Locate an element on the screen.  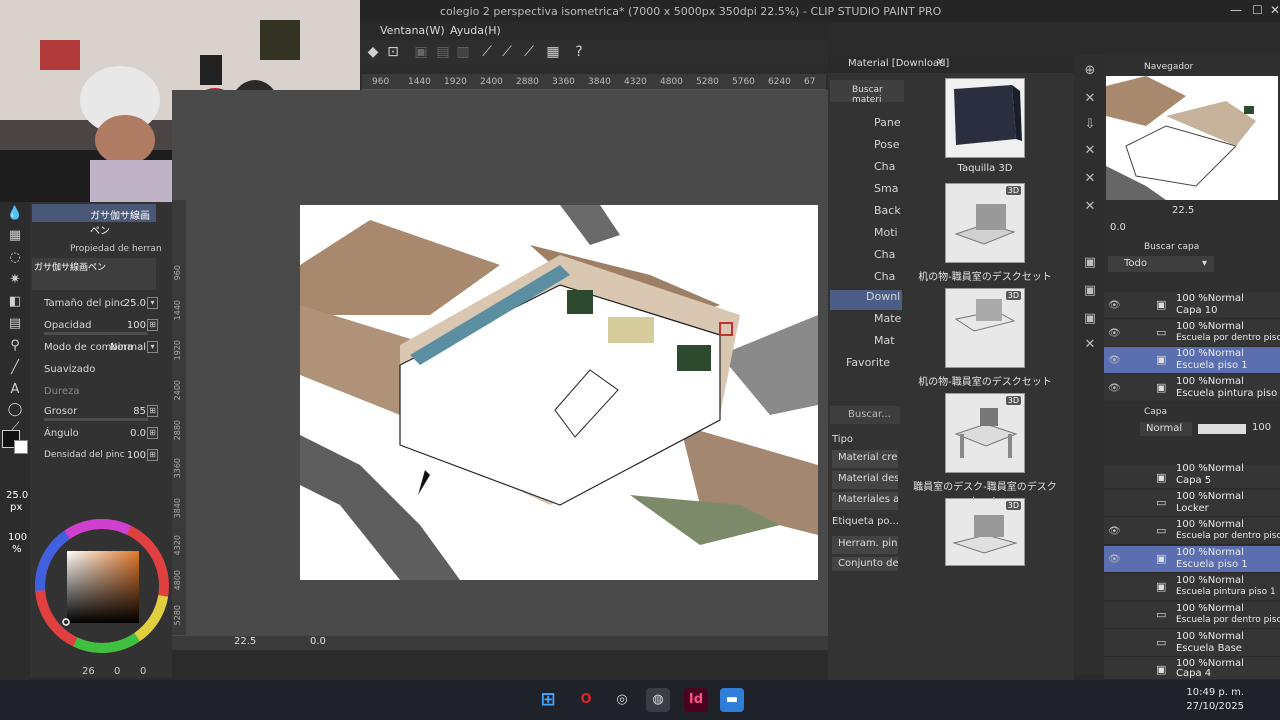
smoothing-row: Suavizado is located at coordinates (101, 370).